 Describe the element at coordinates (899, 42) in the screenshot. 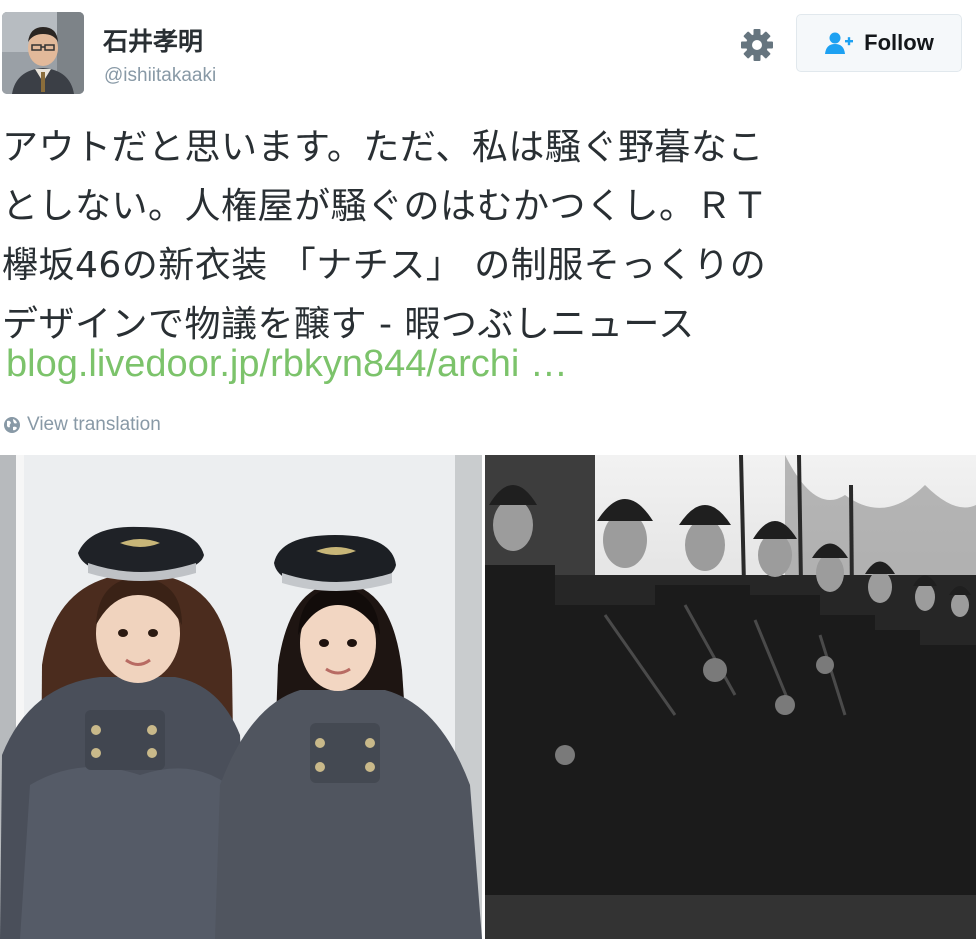

I see `follow-label: Follow` at that location.